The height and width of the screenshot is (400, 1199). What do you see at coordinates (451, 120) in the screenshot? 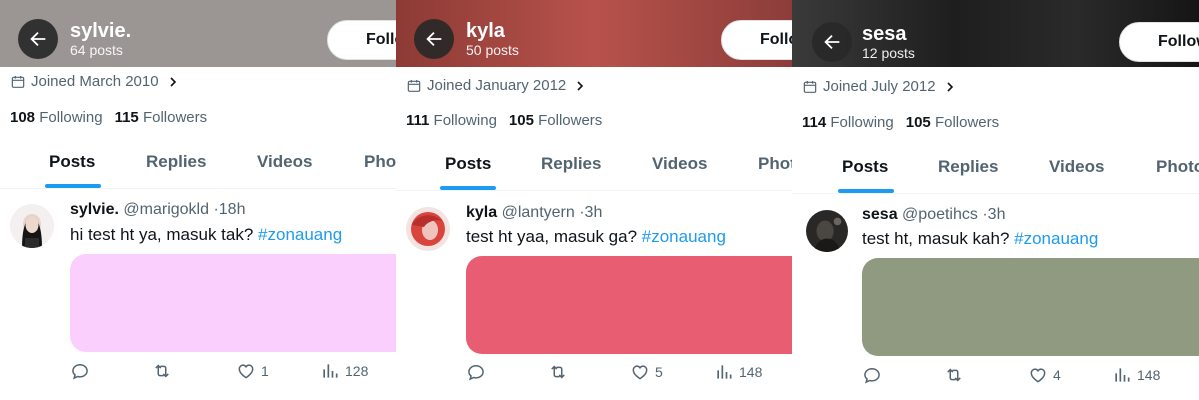
I see `following-stat: 111 Following` at bounding box center [451, 120].